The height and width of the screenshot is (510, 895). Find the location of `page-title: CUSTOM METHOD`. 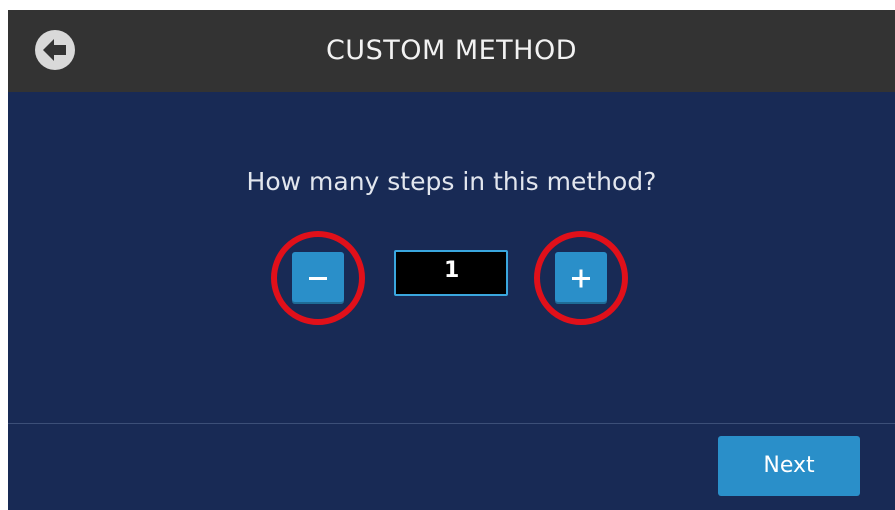

page-title: CUSTOM METHOD is located at coordinates (451, 50).